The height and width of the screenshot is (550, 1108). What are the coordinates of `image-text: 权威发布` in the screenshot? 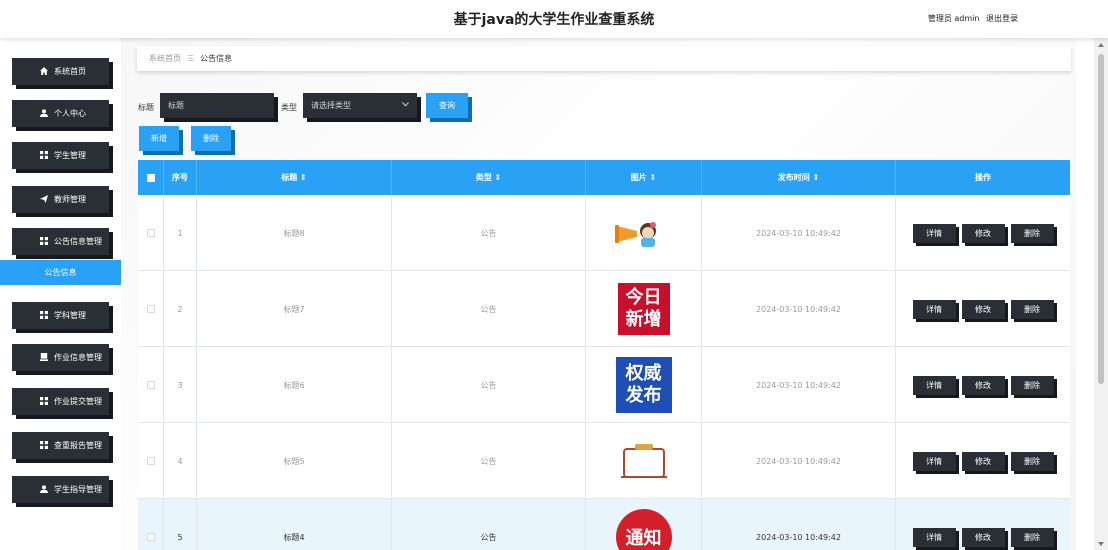 It's located at (643, 385).